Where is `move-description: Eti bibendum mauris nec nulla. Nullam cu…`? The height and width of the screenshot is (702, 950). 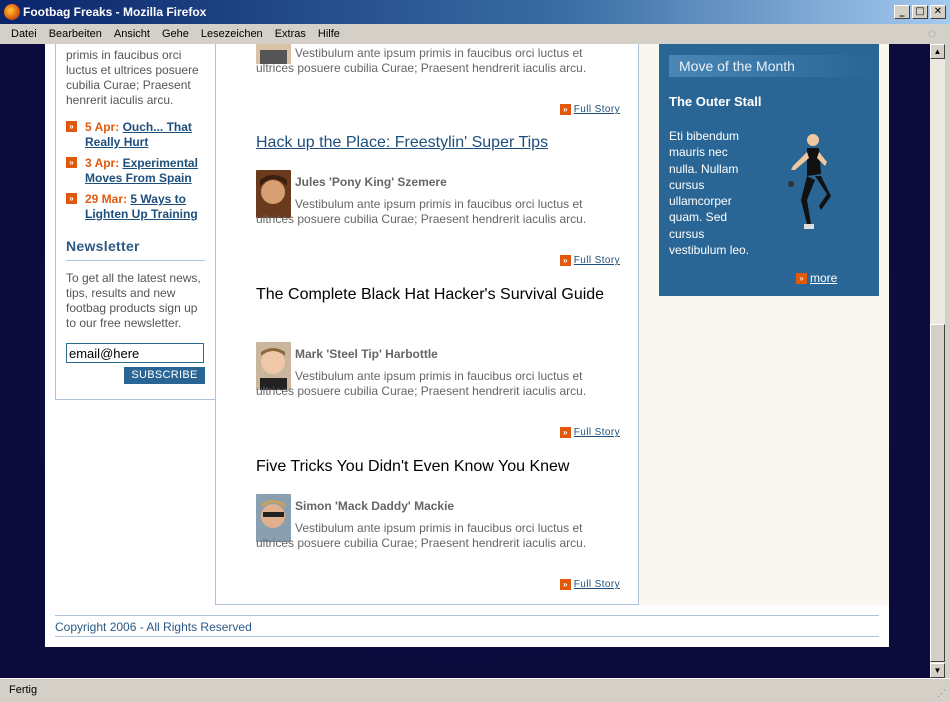 move-description: Eti bibendum mauris nec nulla. Nullam cu… is located at coordinates (709, 193).